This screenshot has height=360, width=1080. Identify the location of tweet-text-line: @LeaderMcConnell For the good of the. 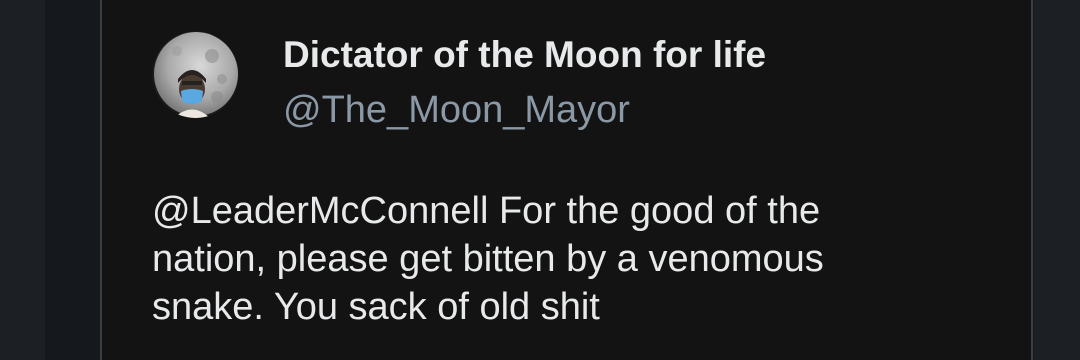
(486, 211).